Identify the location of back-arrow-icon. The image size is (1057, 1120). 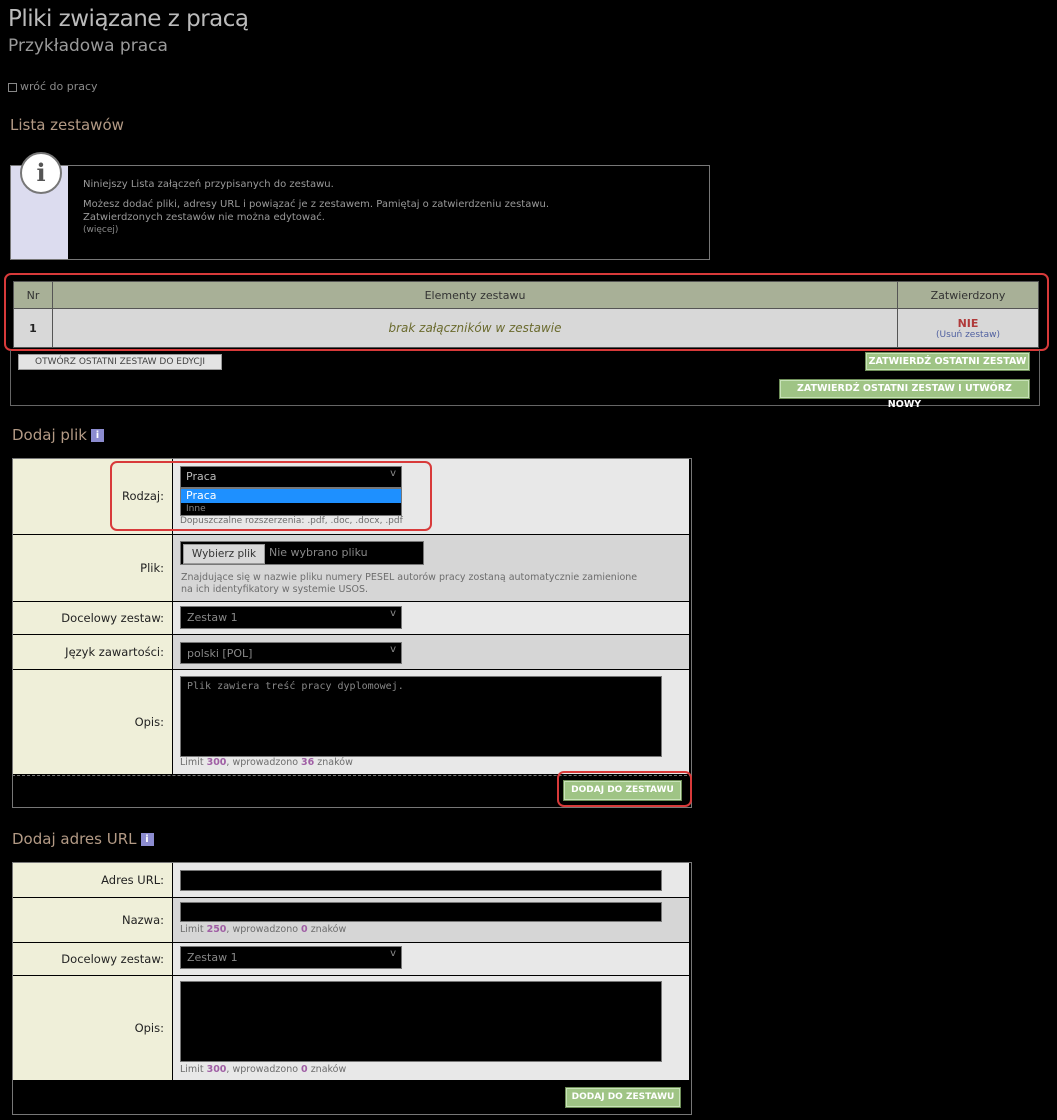
(12, 87).